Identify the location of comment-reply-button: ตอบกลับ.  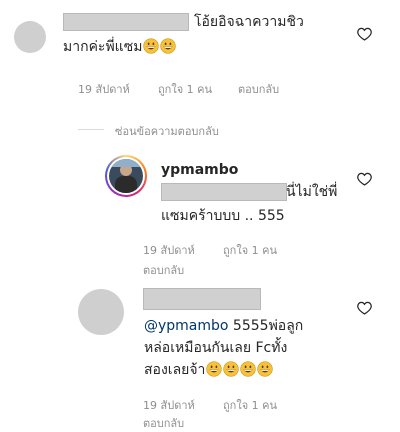
(258, 89).